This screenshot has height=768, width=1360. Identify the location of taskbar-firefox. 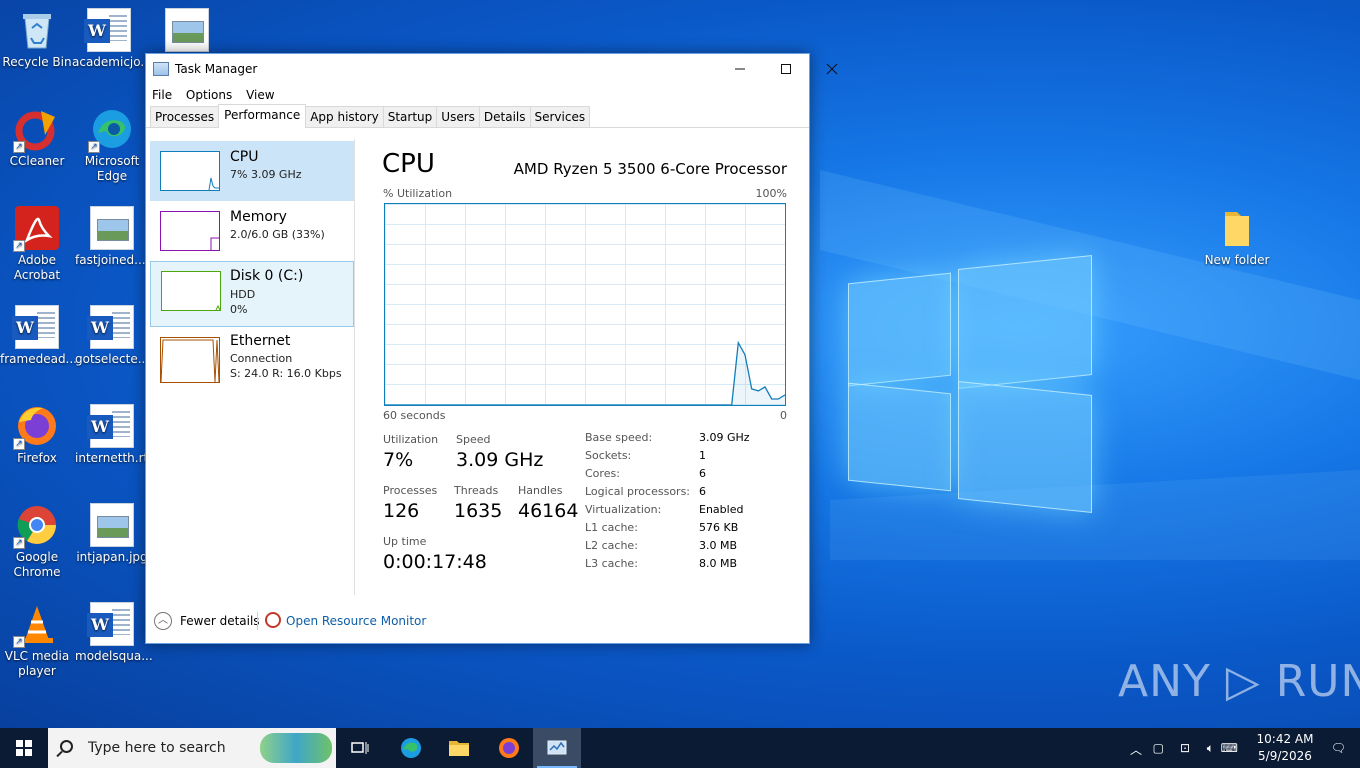
(509, 748).